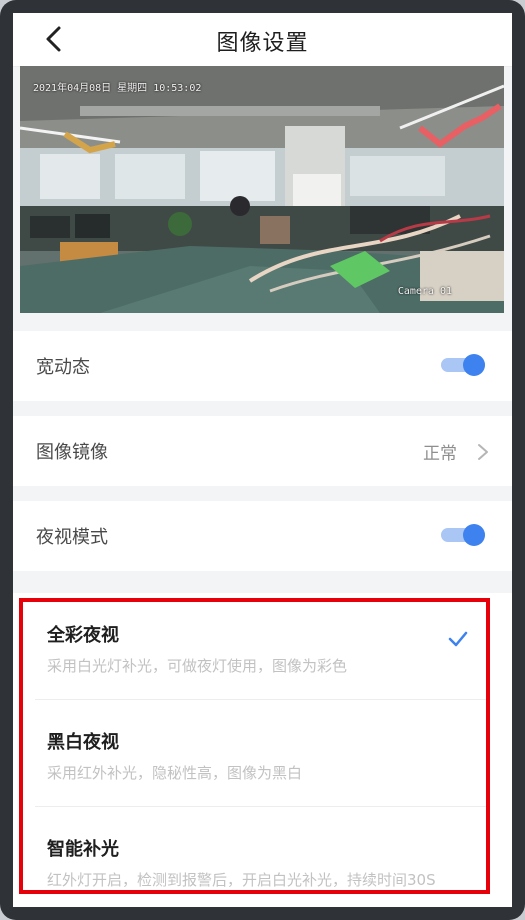 The width and height of the screenshot is (525, 920). What do you see at coordinates (83, 742) in the screenshot?
I see `mode-title: 黑白夜视` at bounding box center [83, 742].